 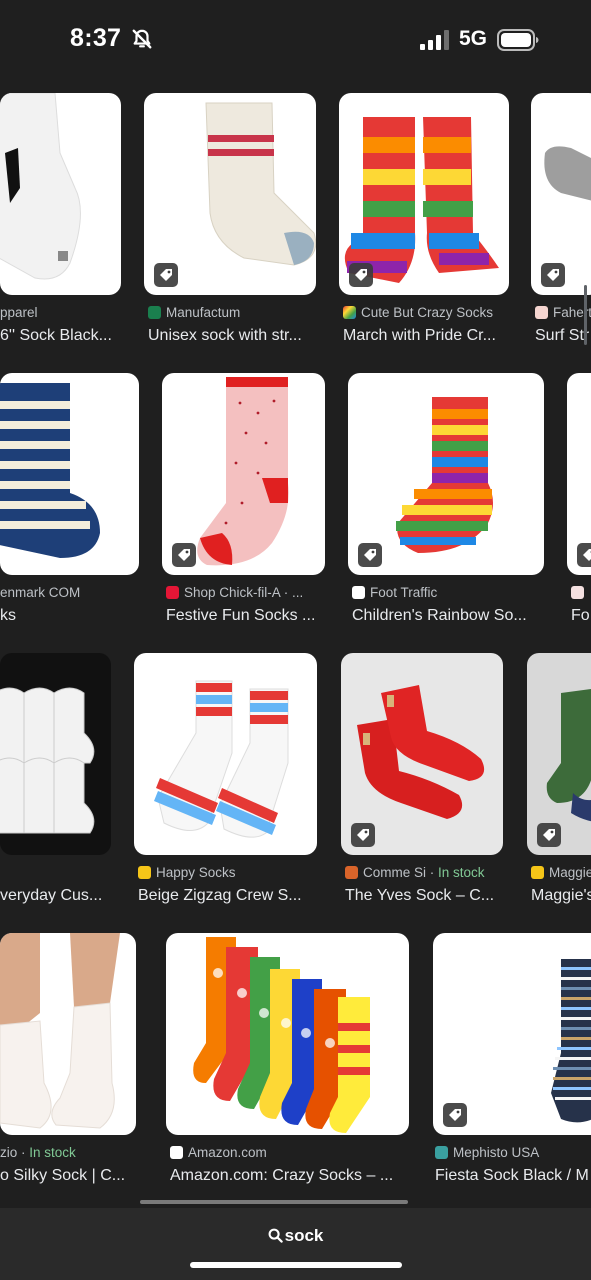 What do you see at coordinates (581, 616) in the screenshot?
I see `result-title: Fo` at bounding box center [581, 616].